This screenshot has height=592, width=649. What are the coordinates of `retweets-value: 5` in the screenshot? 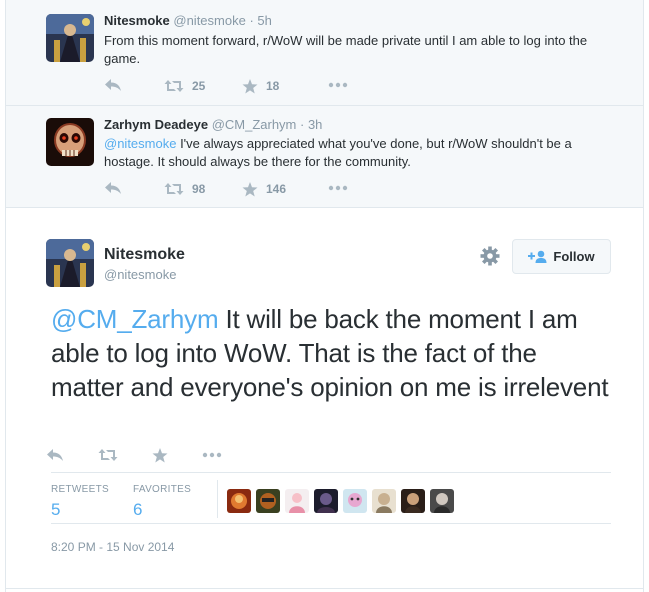 It's located at (56, 509).